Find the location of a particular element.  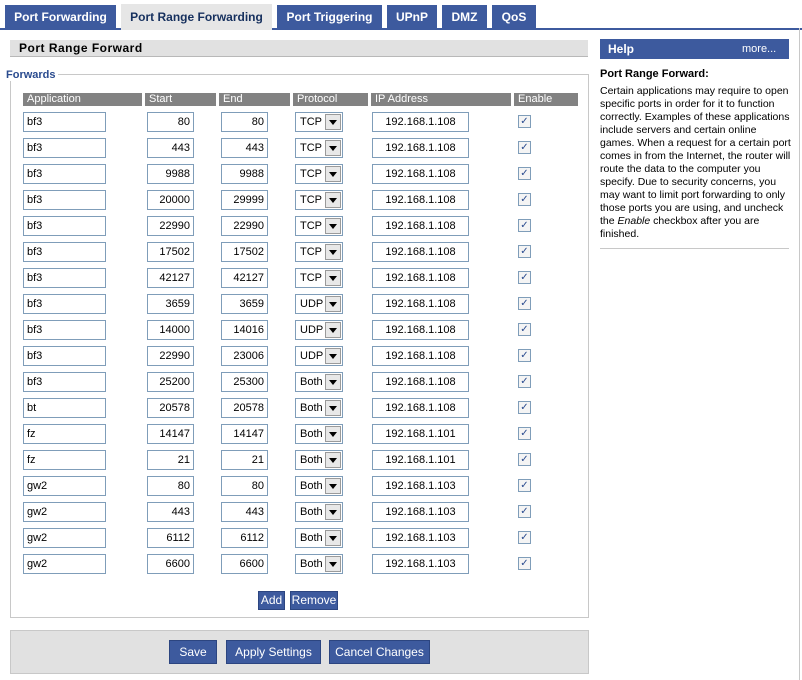

start-port-input: 20000 is located at coordinates (170, 200).